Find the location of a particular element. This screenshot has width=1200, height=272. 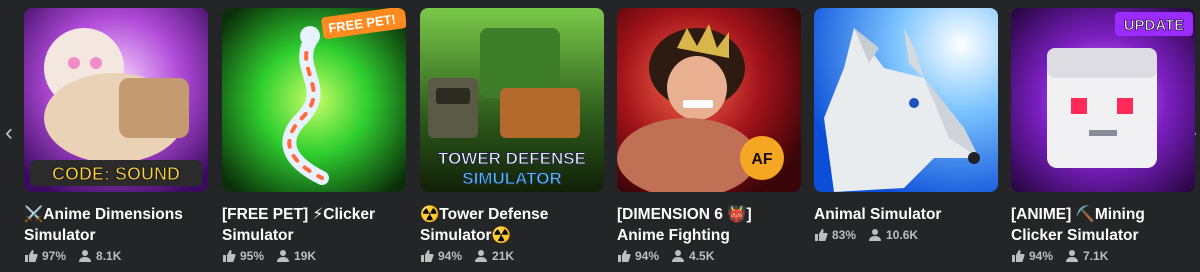

game-title-line2: Simulator☢️ is located at coordinates (512, 235).